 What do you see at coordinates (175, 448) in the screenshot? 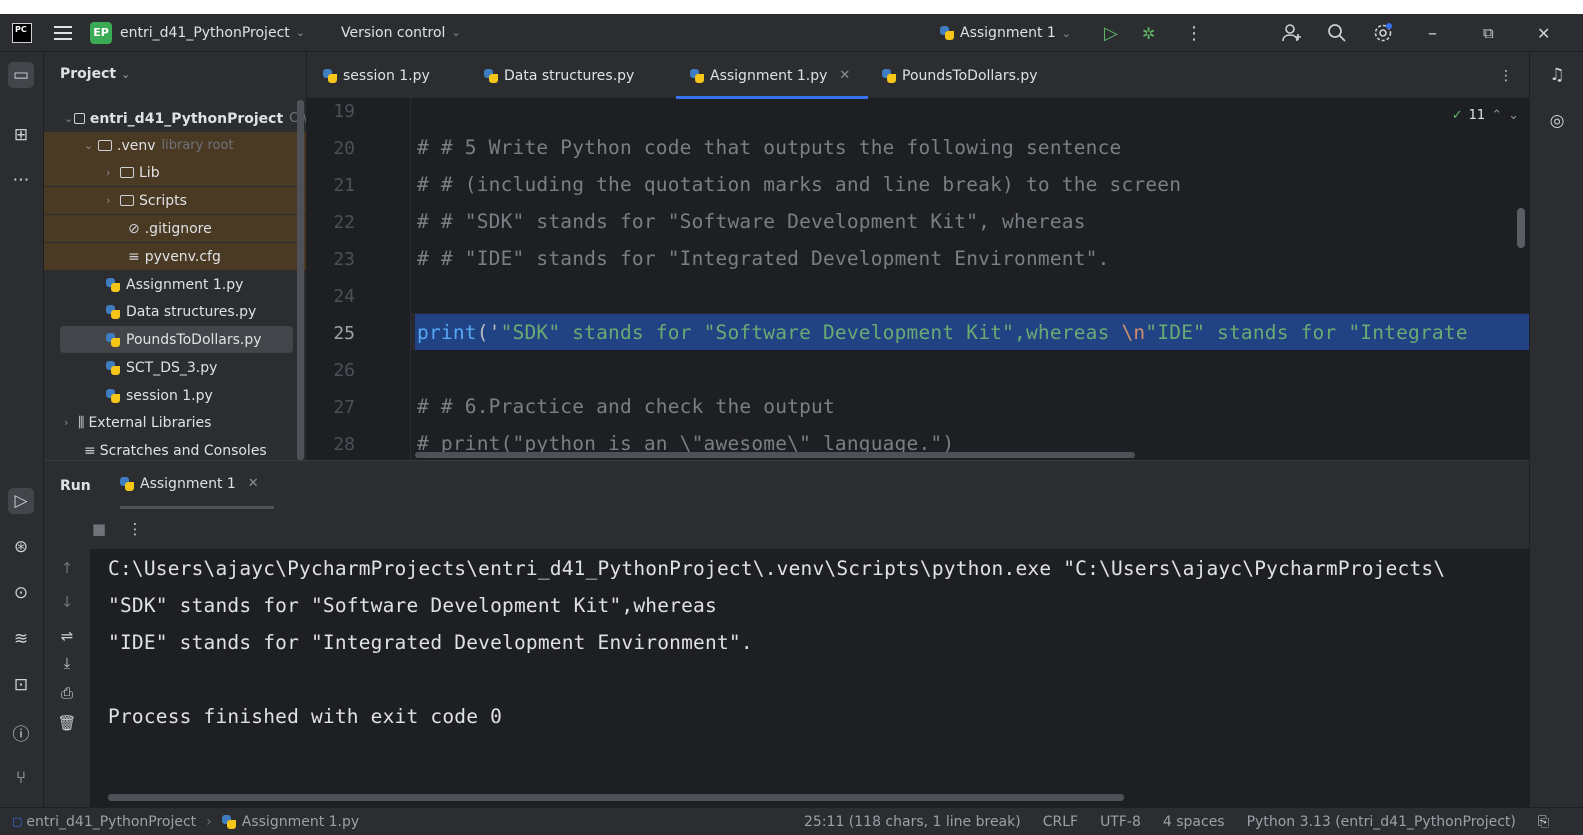
I see `tree-item-scratches: ≡ Scratches and Consoles` at bounding box center [175, 448].